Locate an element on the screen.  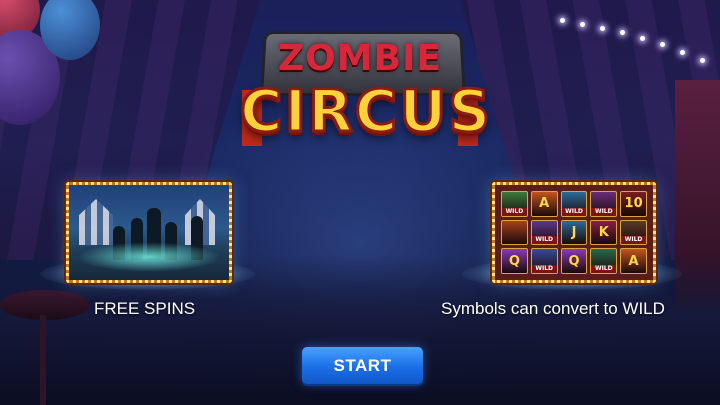
game-logo: ZOMBIE CIRCUS is located at coordinates (366, 89).